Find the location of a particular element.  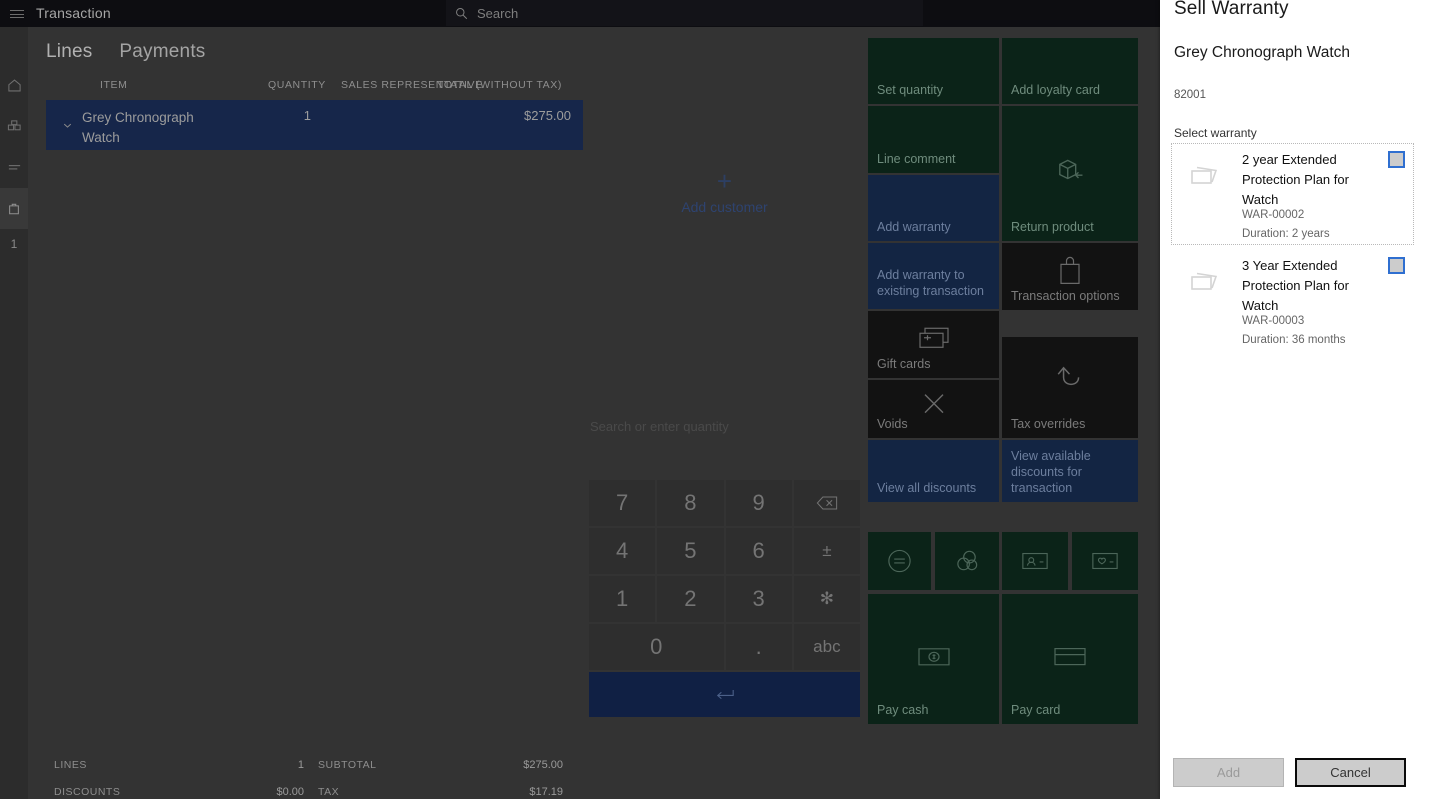

key-9: 9 is located at coordinates (758, 503).